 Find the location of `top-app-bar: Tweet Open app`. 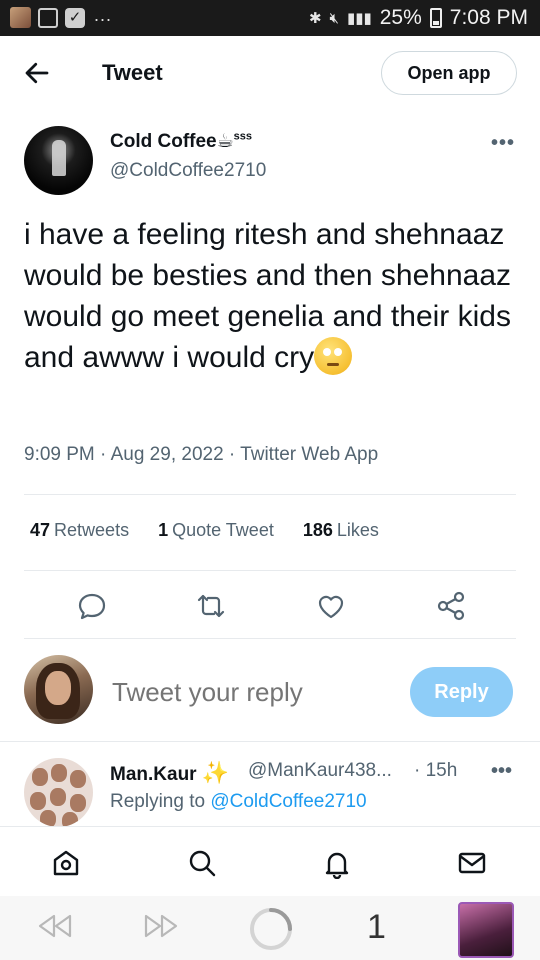

top-app-bar: Tweet Open app is located at coordinates (270, 73).